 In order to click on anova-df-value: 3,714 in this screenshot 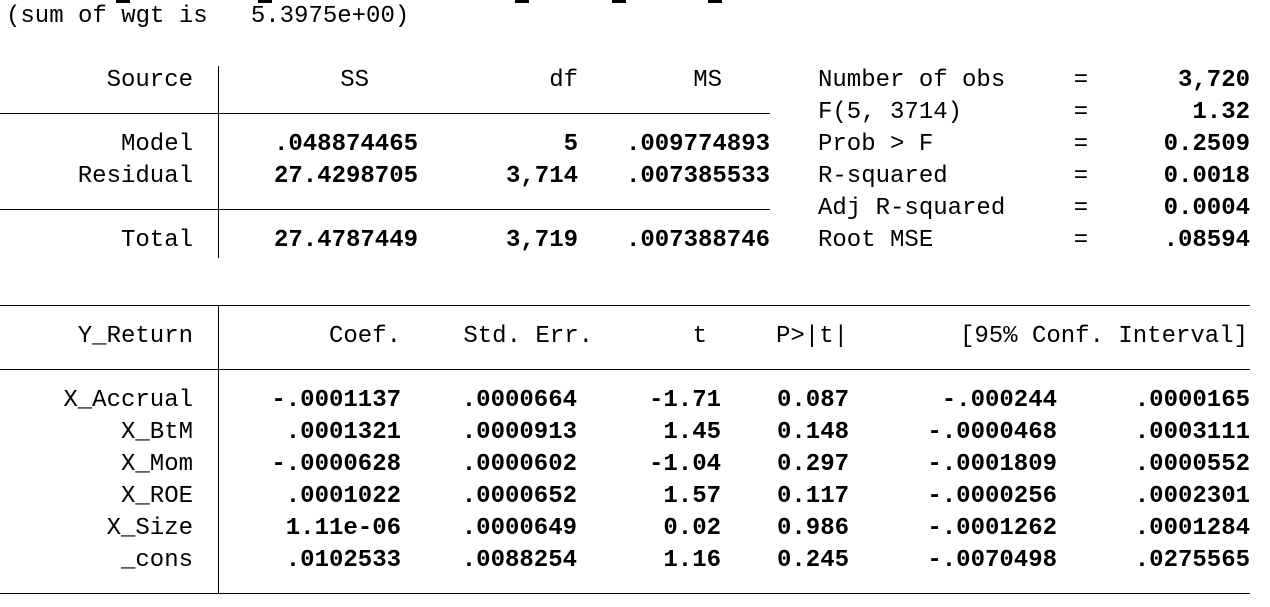, I will do `click(541, 176)`.